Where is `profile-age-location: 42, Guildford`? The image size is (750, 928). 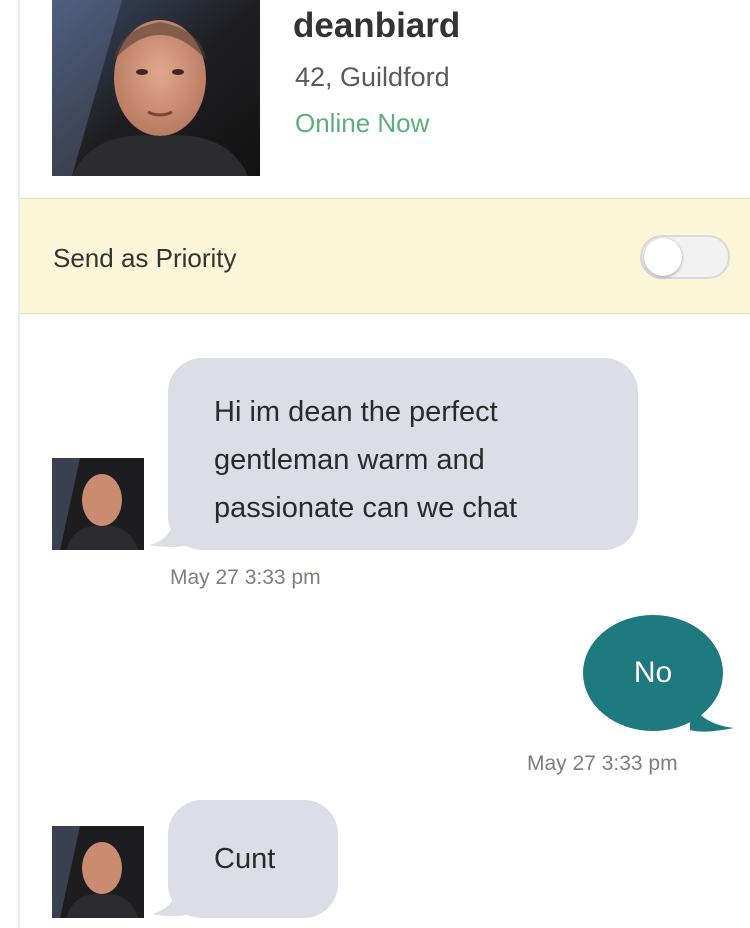 profile-age-location: 42, Guildford is located at coordinates (372, 77).